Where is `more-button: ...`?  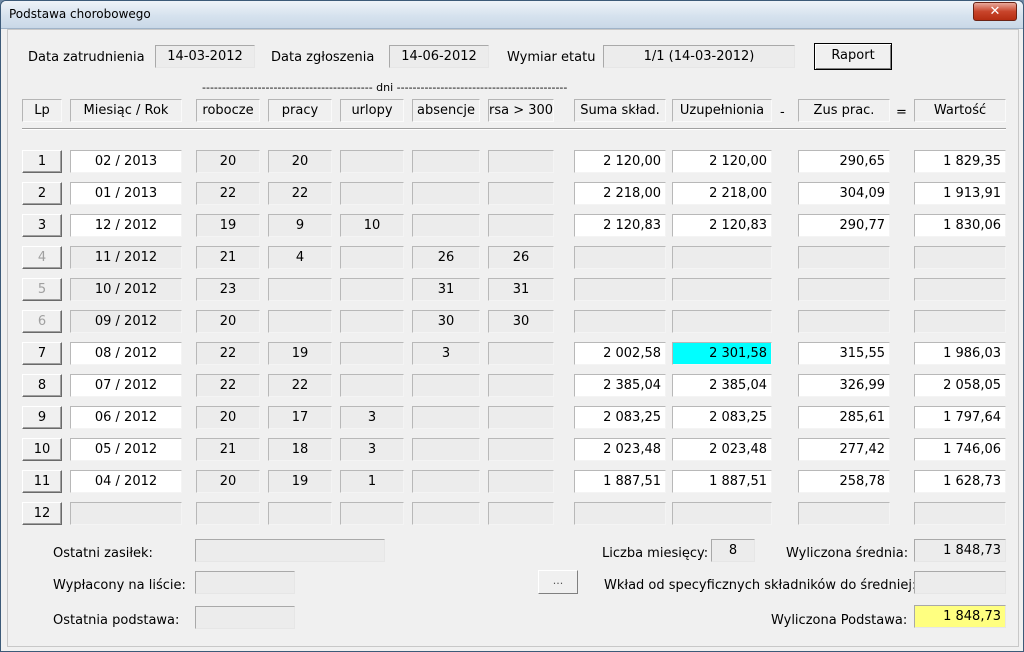 more-button: ... is located at coordinates (558, 582).